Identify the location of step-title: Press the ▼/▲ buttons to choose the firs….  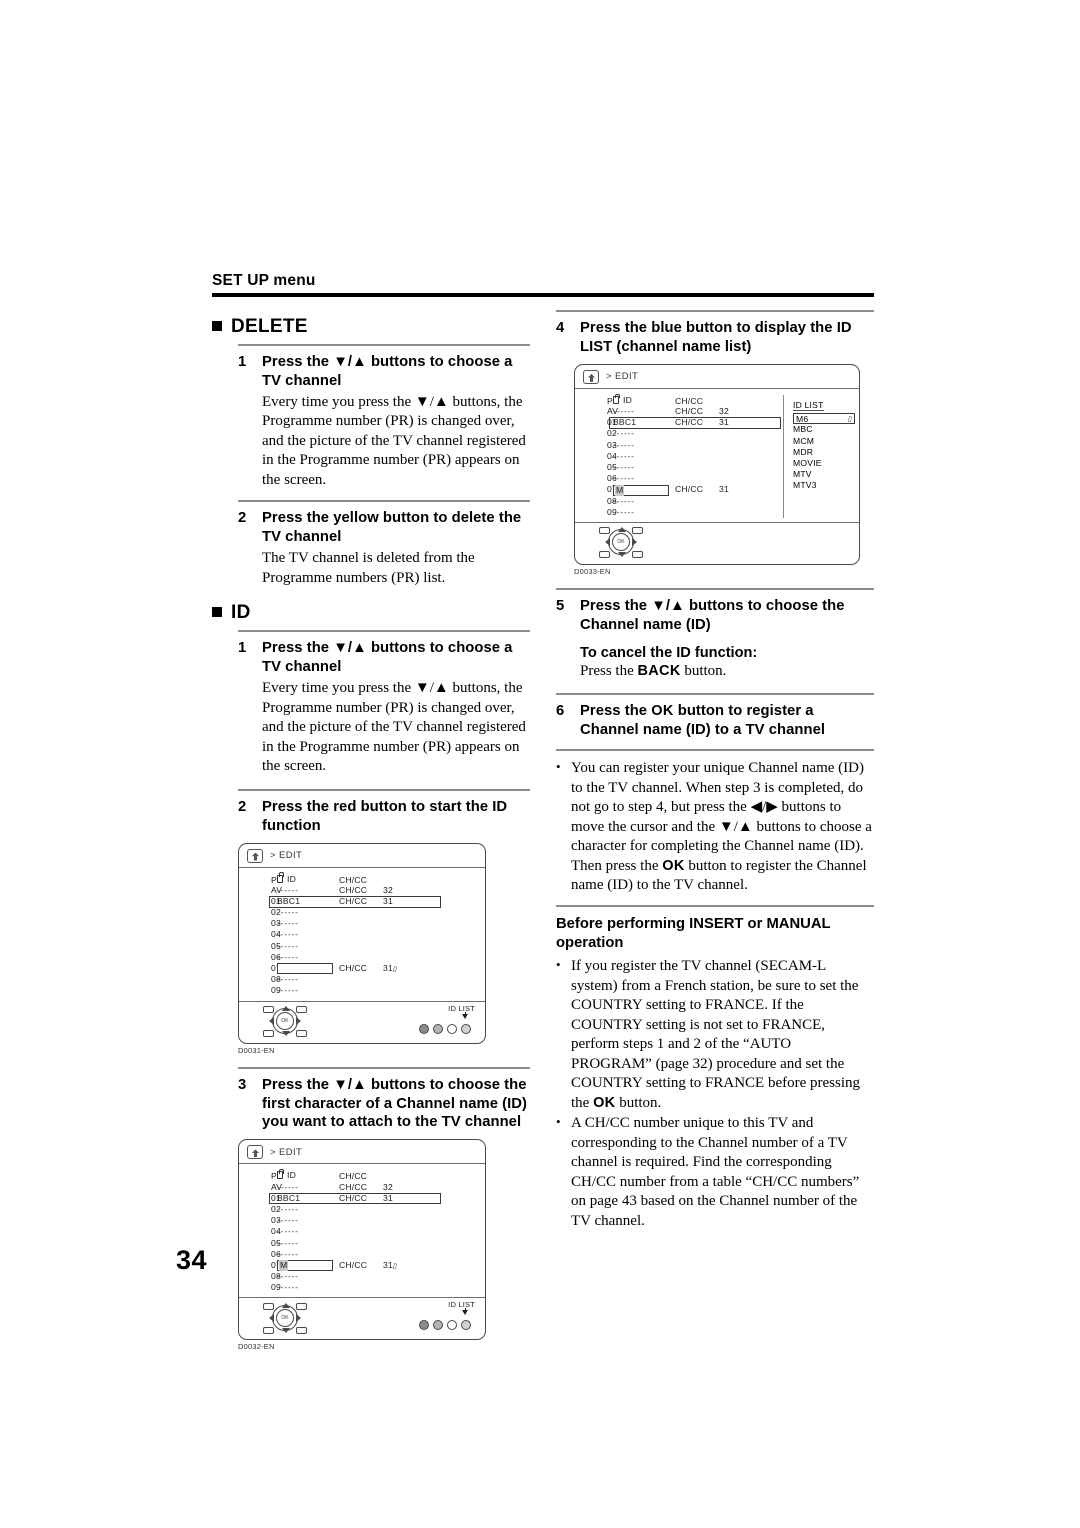
(395, 1103).